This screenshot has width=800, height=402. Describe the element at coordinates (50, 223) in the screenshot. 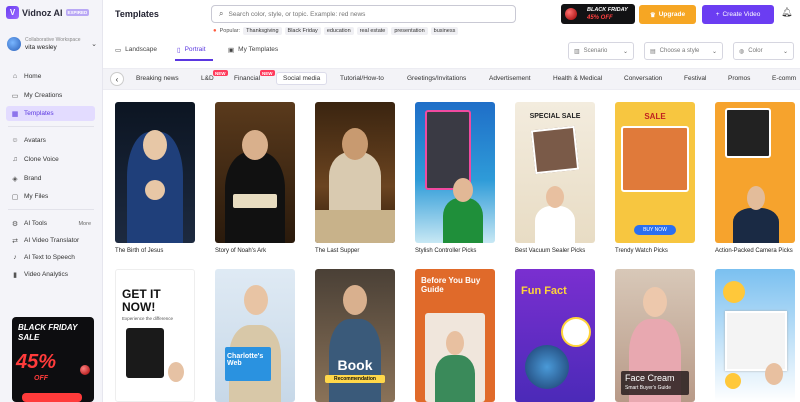

I see `sidebar-item-ai-tools: ⚙ AI Tools More` at that location.